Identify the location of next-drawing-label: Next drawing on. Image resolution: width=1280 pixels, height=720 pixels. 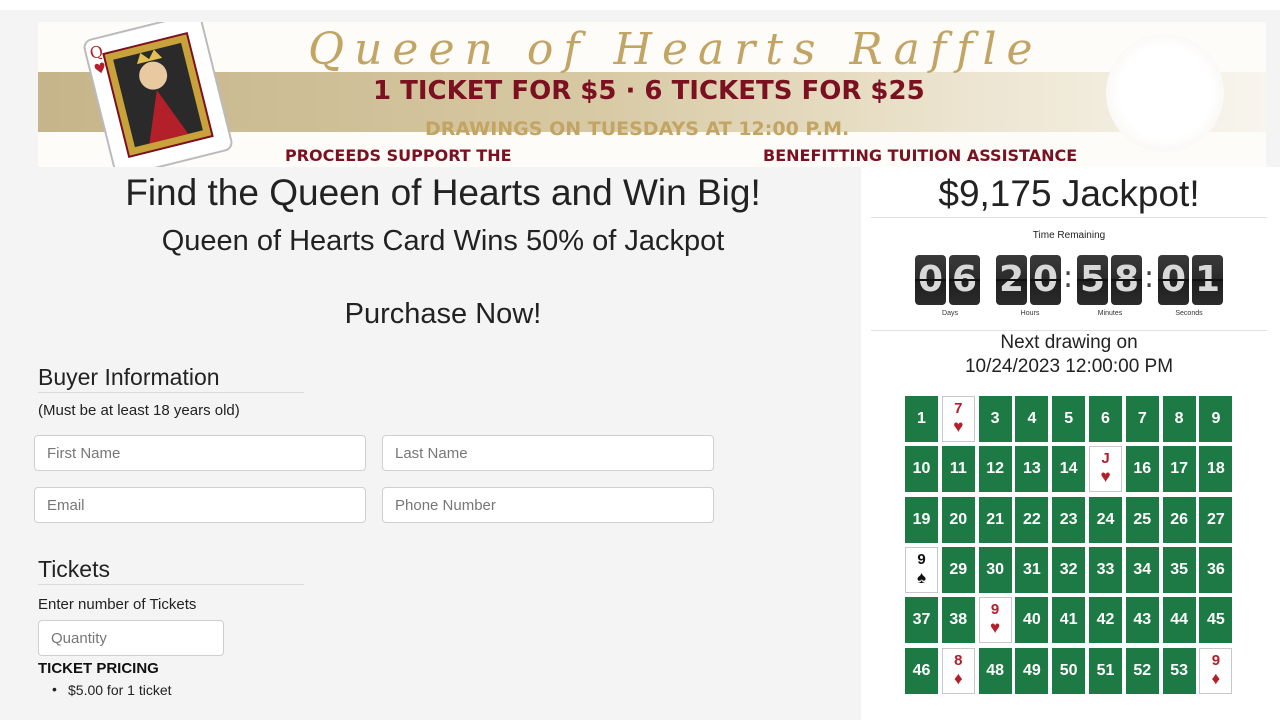
(1069, 342).